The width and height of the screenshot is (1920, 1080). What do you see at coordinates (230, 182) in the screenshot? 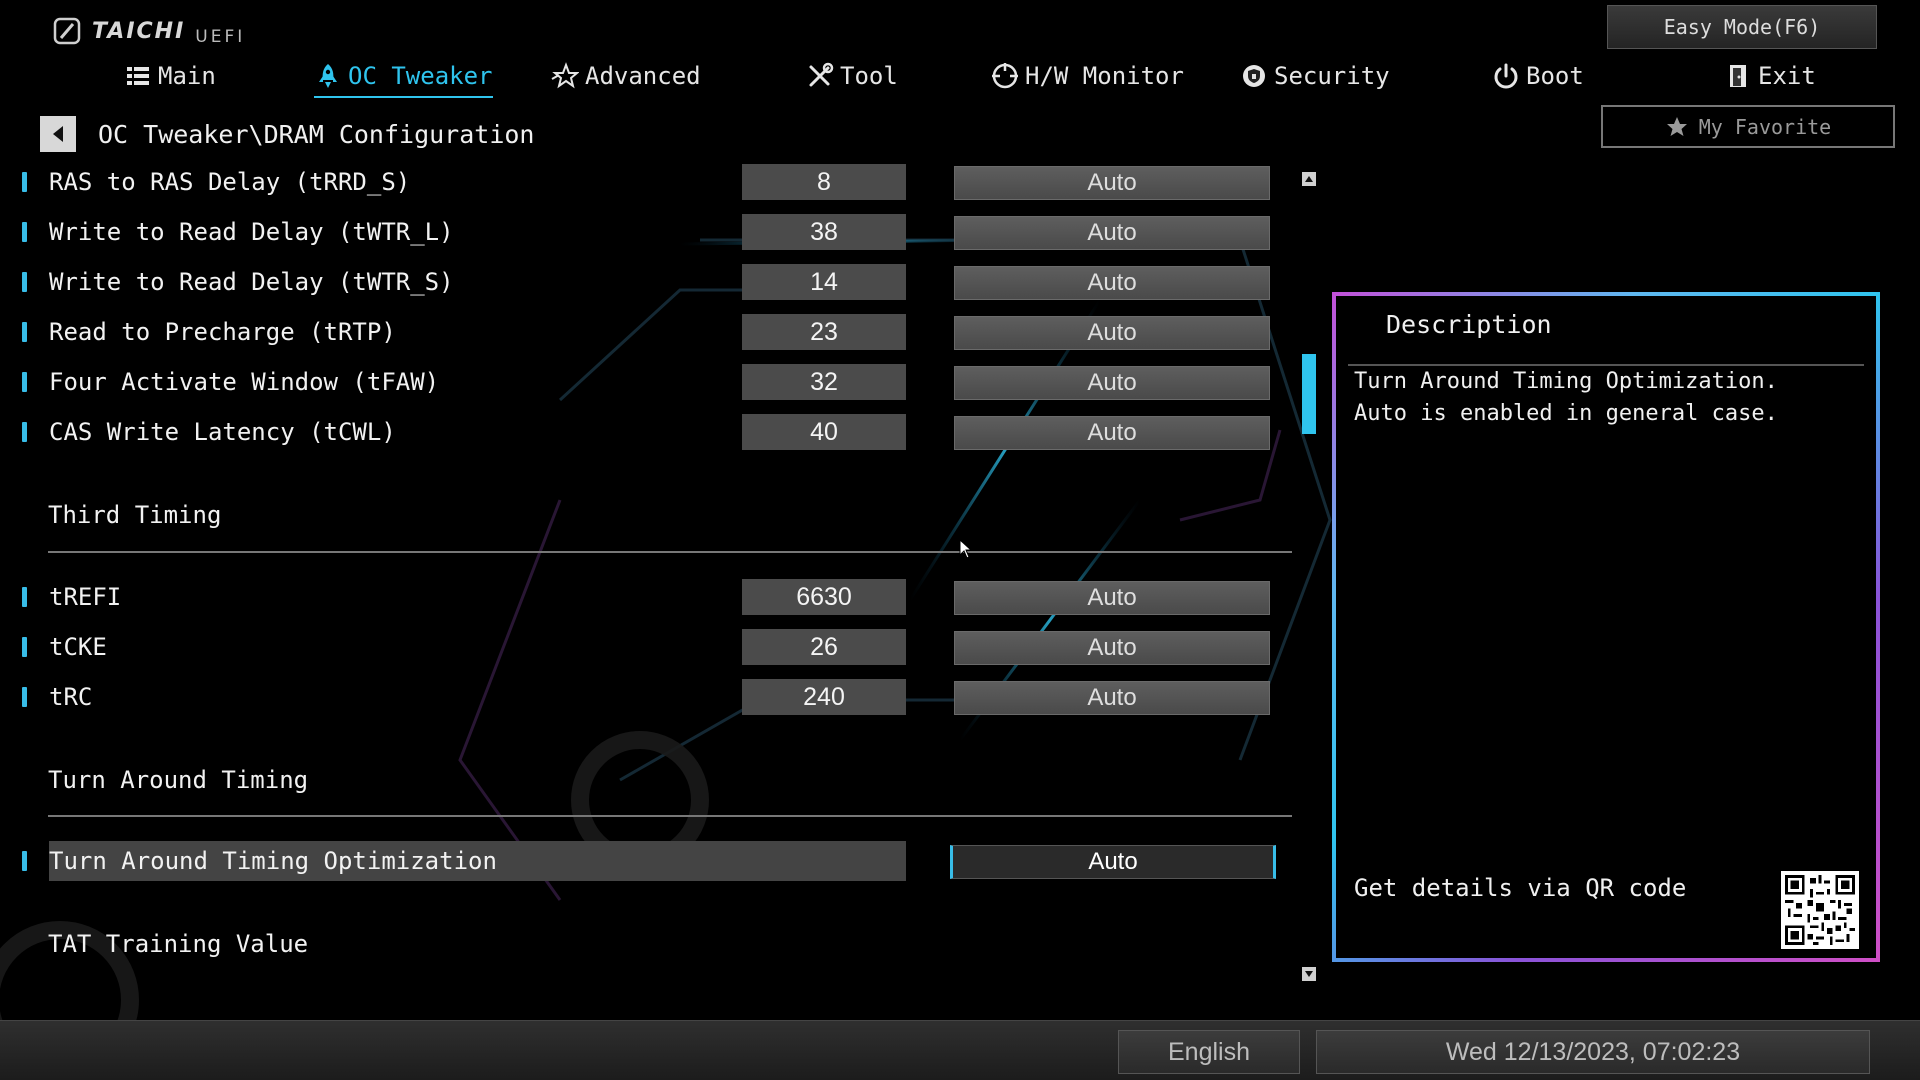
I see `setting-label: RAS to RAS Delay (tRRD_S)` at bounding box center [230, 182].